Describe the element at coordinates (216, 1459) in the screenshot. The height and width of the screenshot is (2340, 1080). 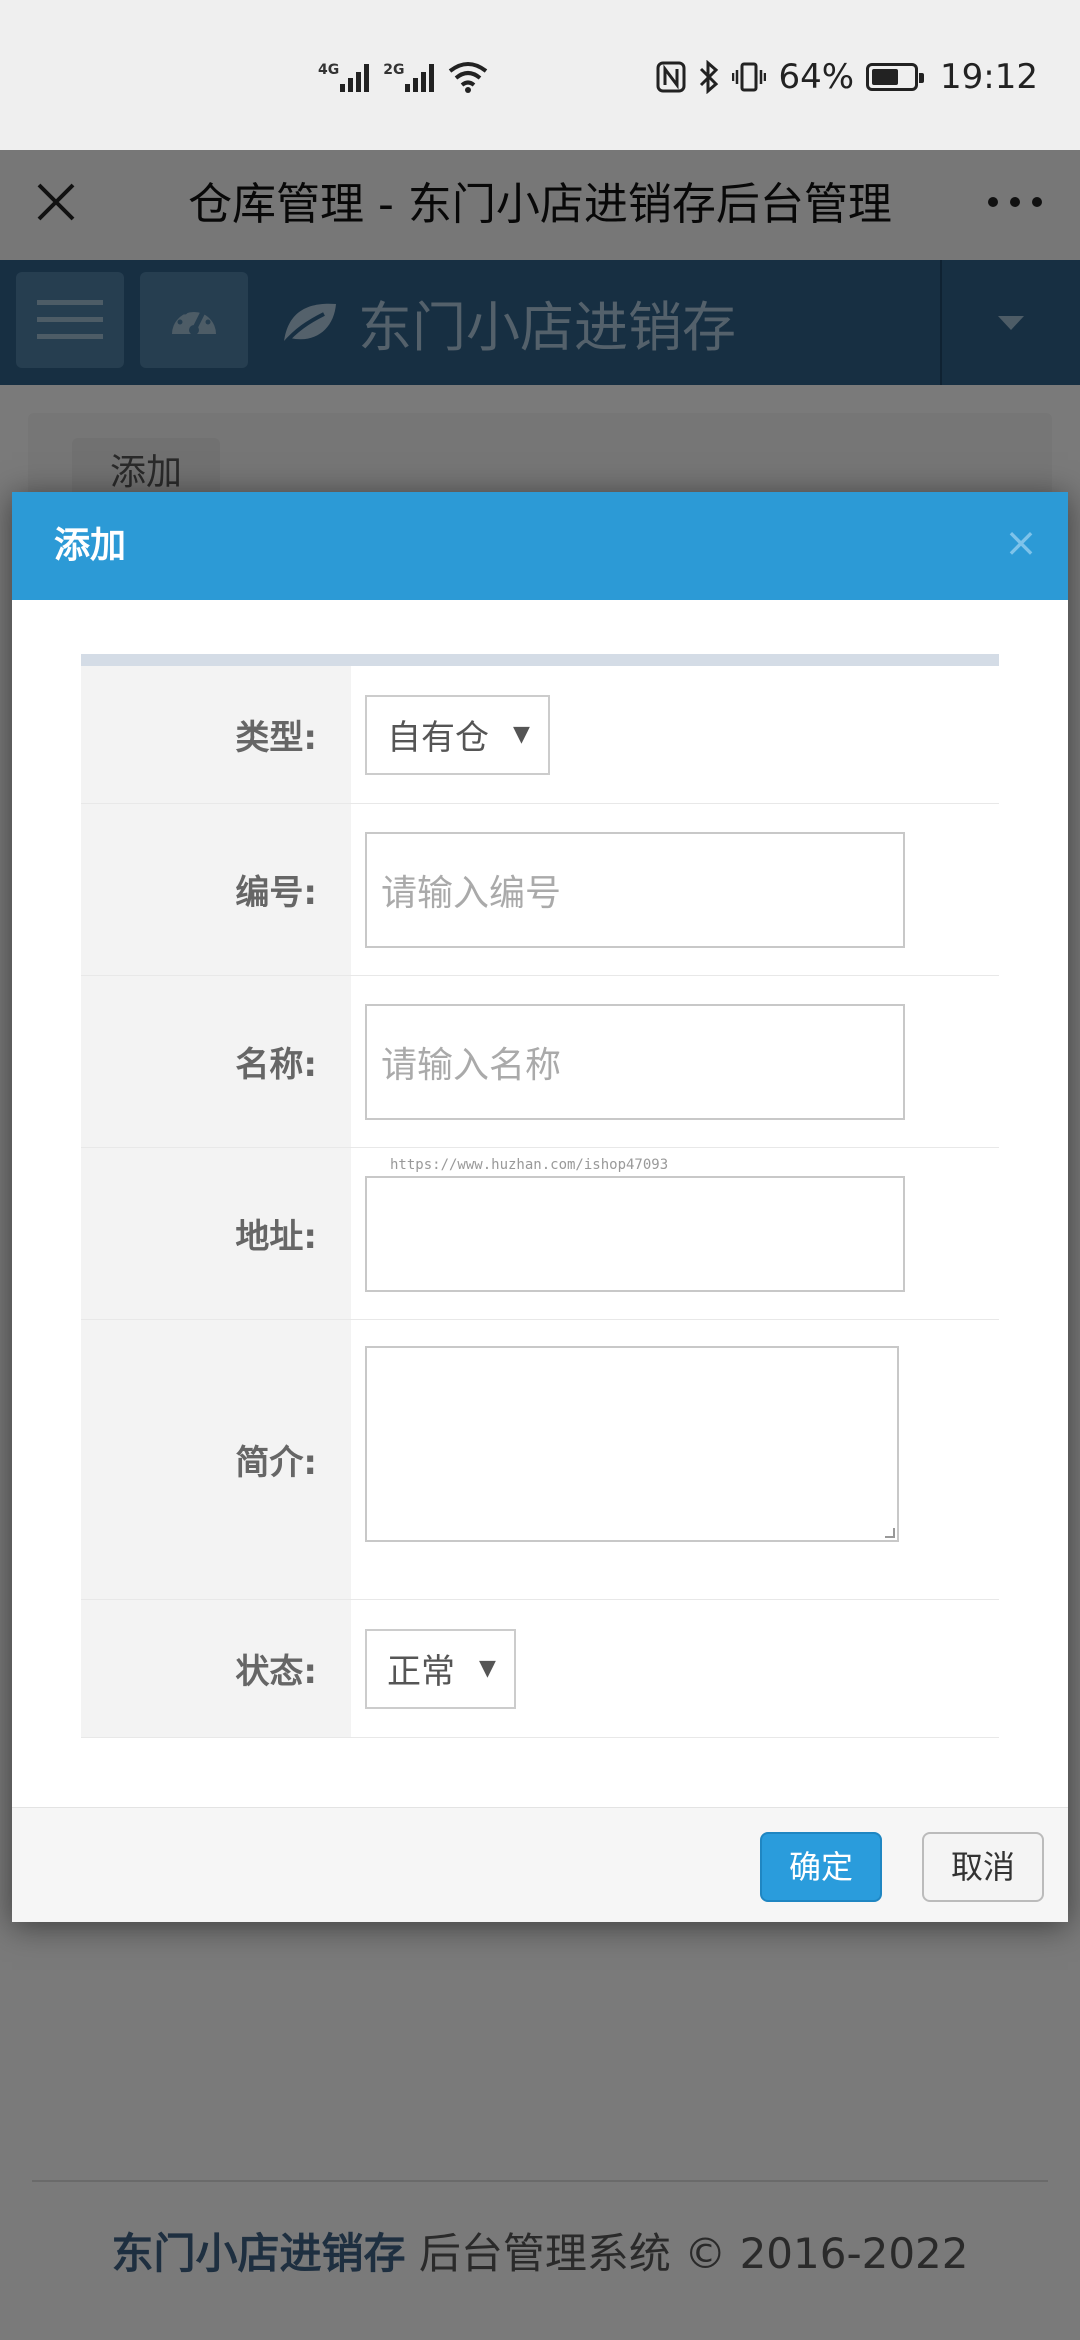
I see `intro-label: 简介:` at that location.